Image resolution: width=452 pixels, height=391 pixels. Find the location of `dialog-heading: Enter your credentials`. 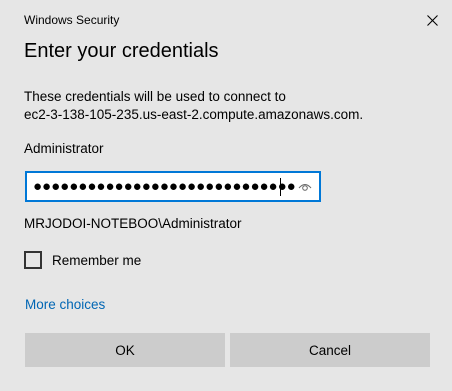

dialog-heading: Enter your credentials is located at coordinates (121, 51).